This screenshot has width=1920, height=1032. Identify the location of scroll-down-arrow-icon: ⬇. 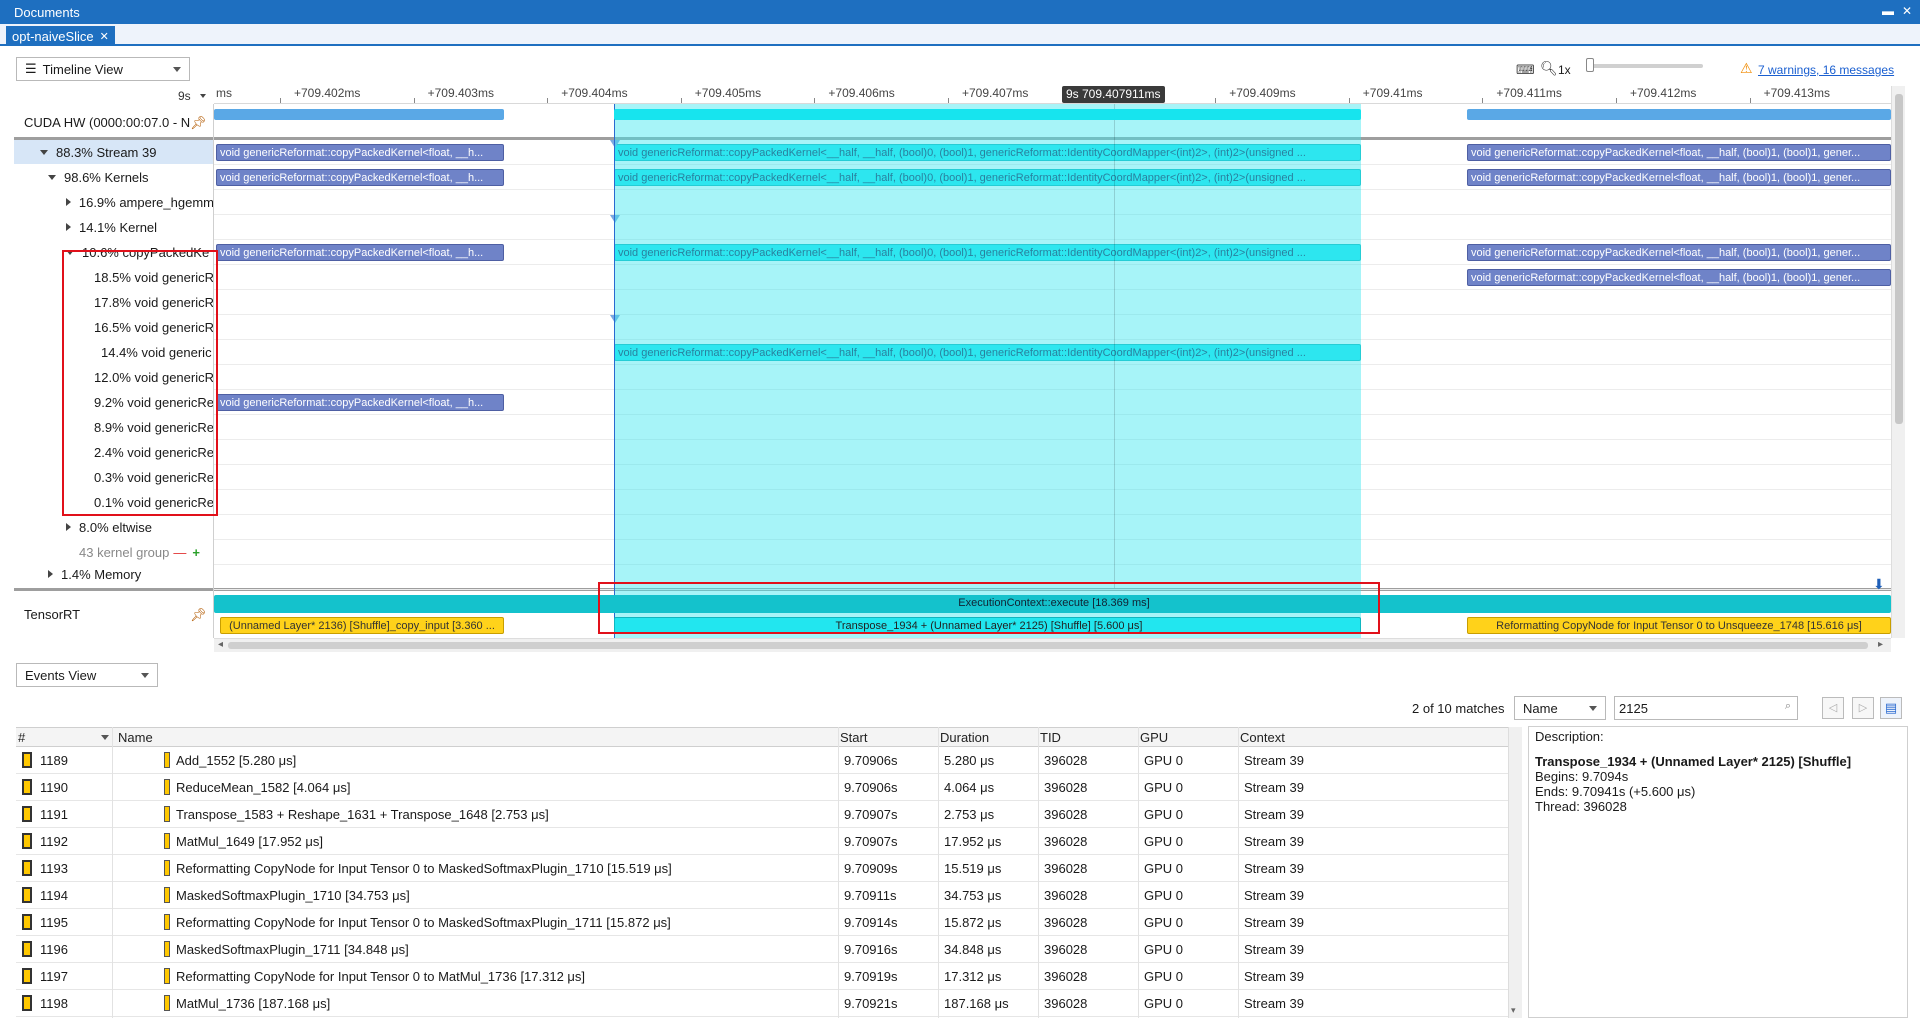
(1879, 584).